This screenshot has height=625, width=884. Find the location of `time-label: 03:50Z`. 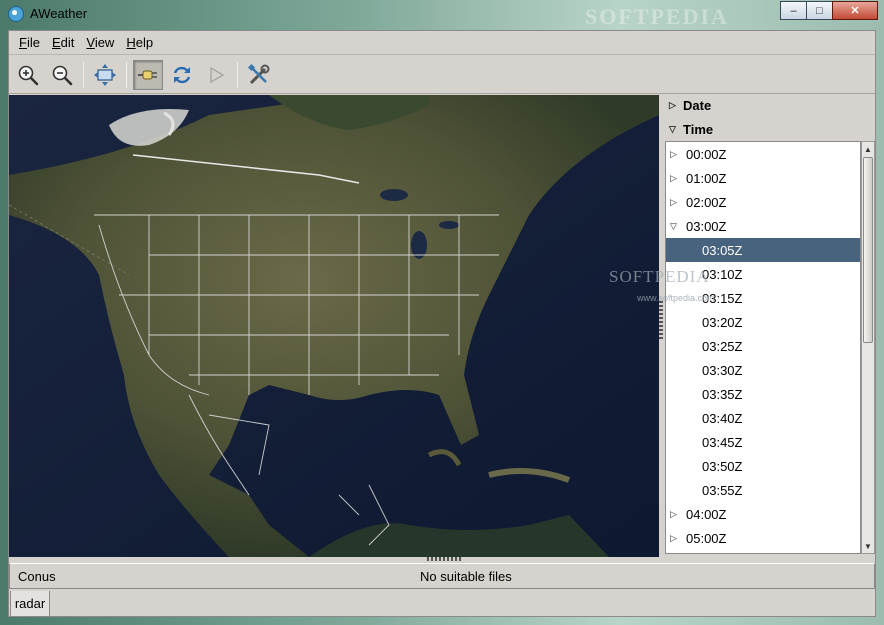

time-label: 03:50Z is located at coordinates (722, 466).